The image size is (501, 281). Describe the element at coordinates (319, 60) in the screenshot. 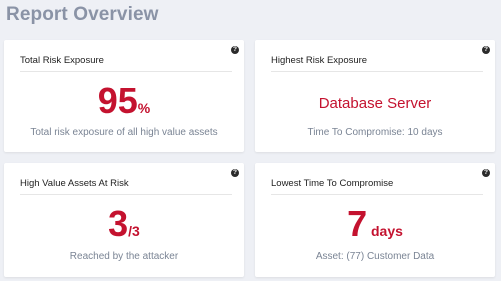

I see `card-title: Highest Risk Exposure` at that location.